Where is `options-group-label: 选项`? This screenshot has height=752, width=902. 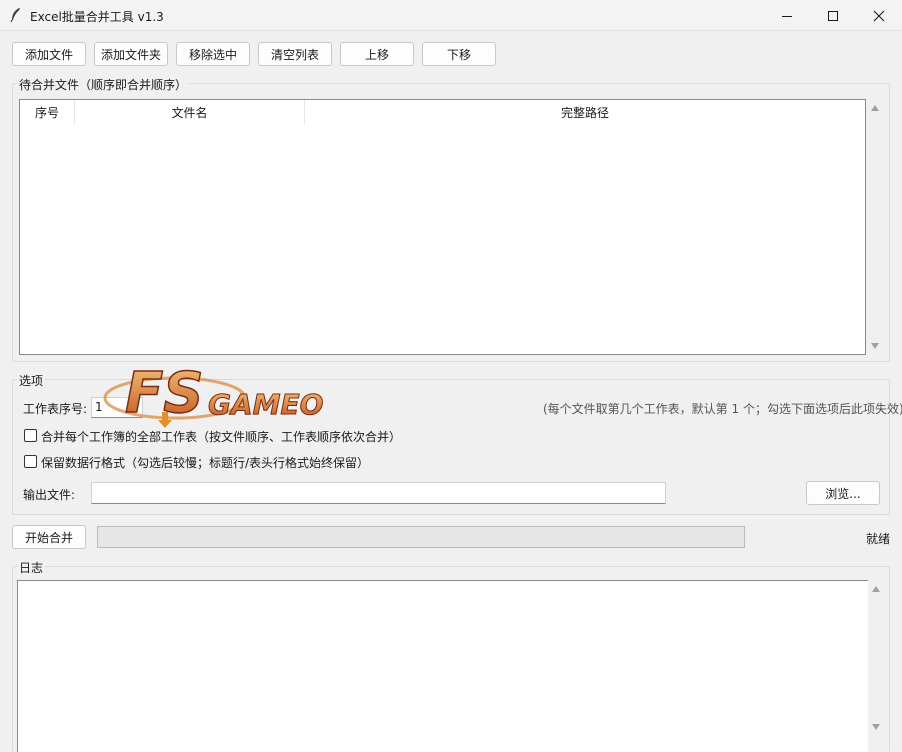 options-group-label: 选项 is located at coordinates (31, 380).